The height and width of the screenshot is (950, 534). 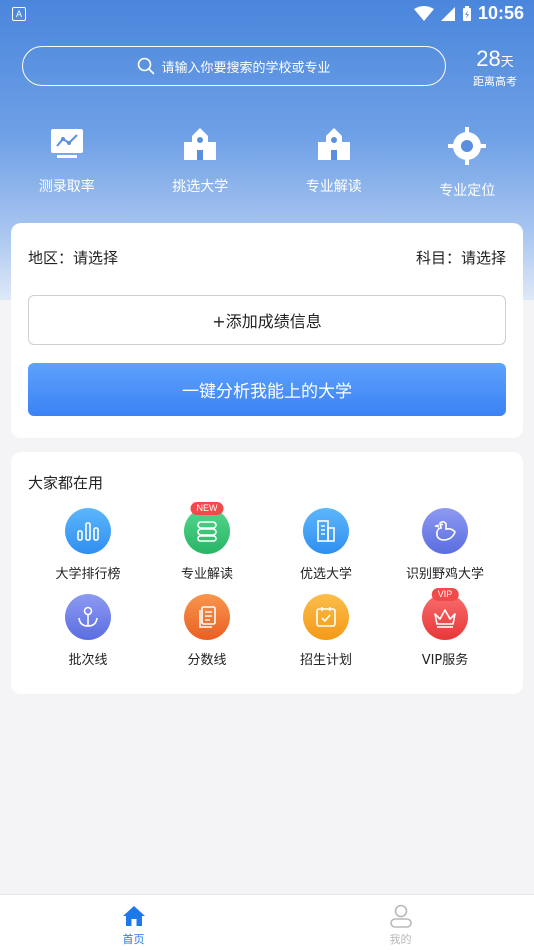 What do you see at coordinates (423, 13) in the screenshot?
I see `wifi-icon` at bounding box center [423, 13].